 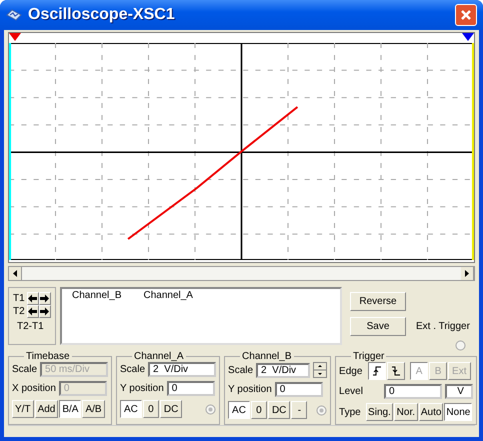 What do you see at coordinates (102, 15) in the screenshot?
I see `window-title: Oscilloscope-XSC1` at bounding box center [102, 15].